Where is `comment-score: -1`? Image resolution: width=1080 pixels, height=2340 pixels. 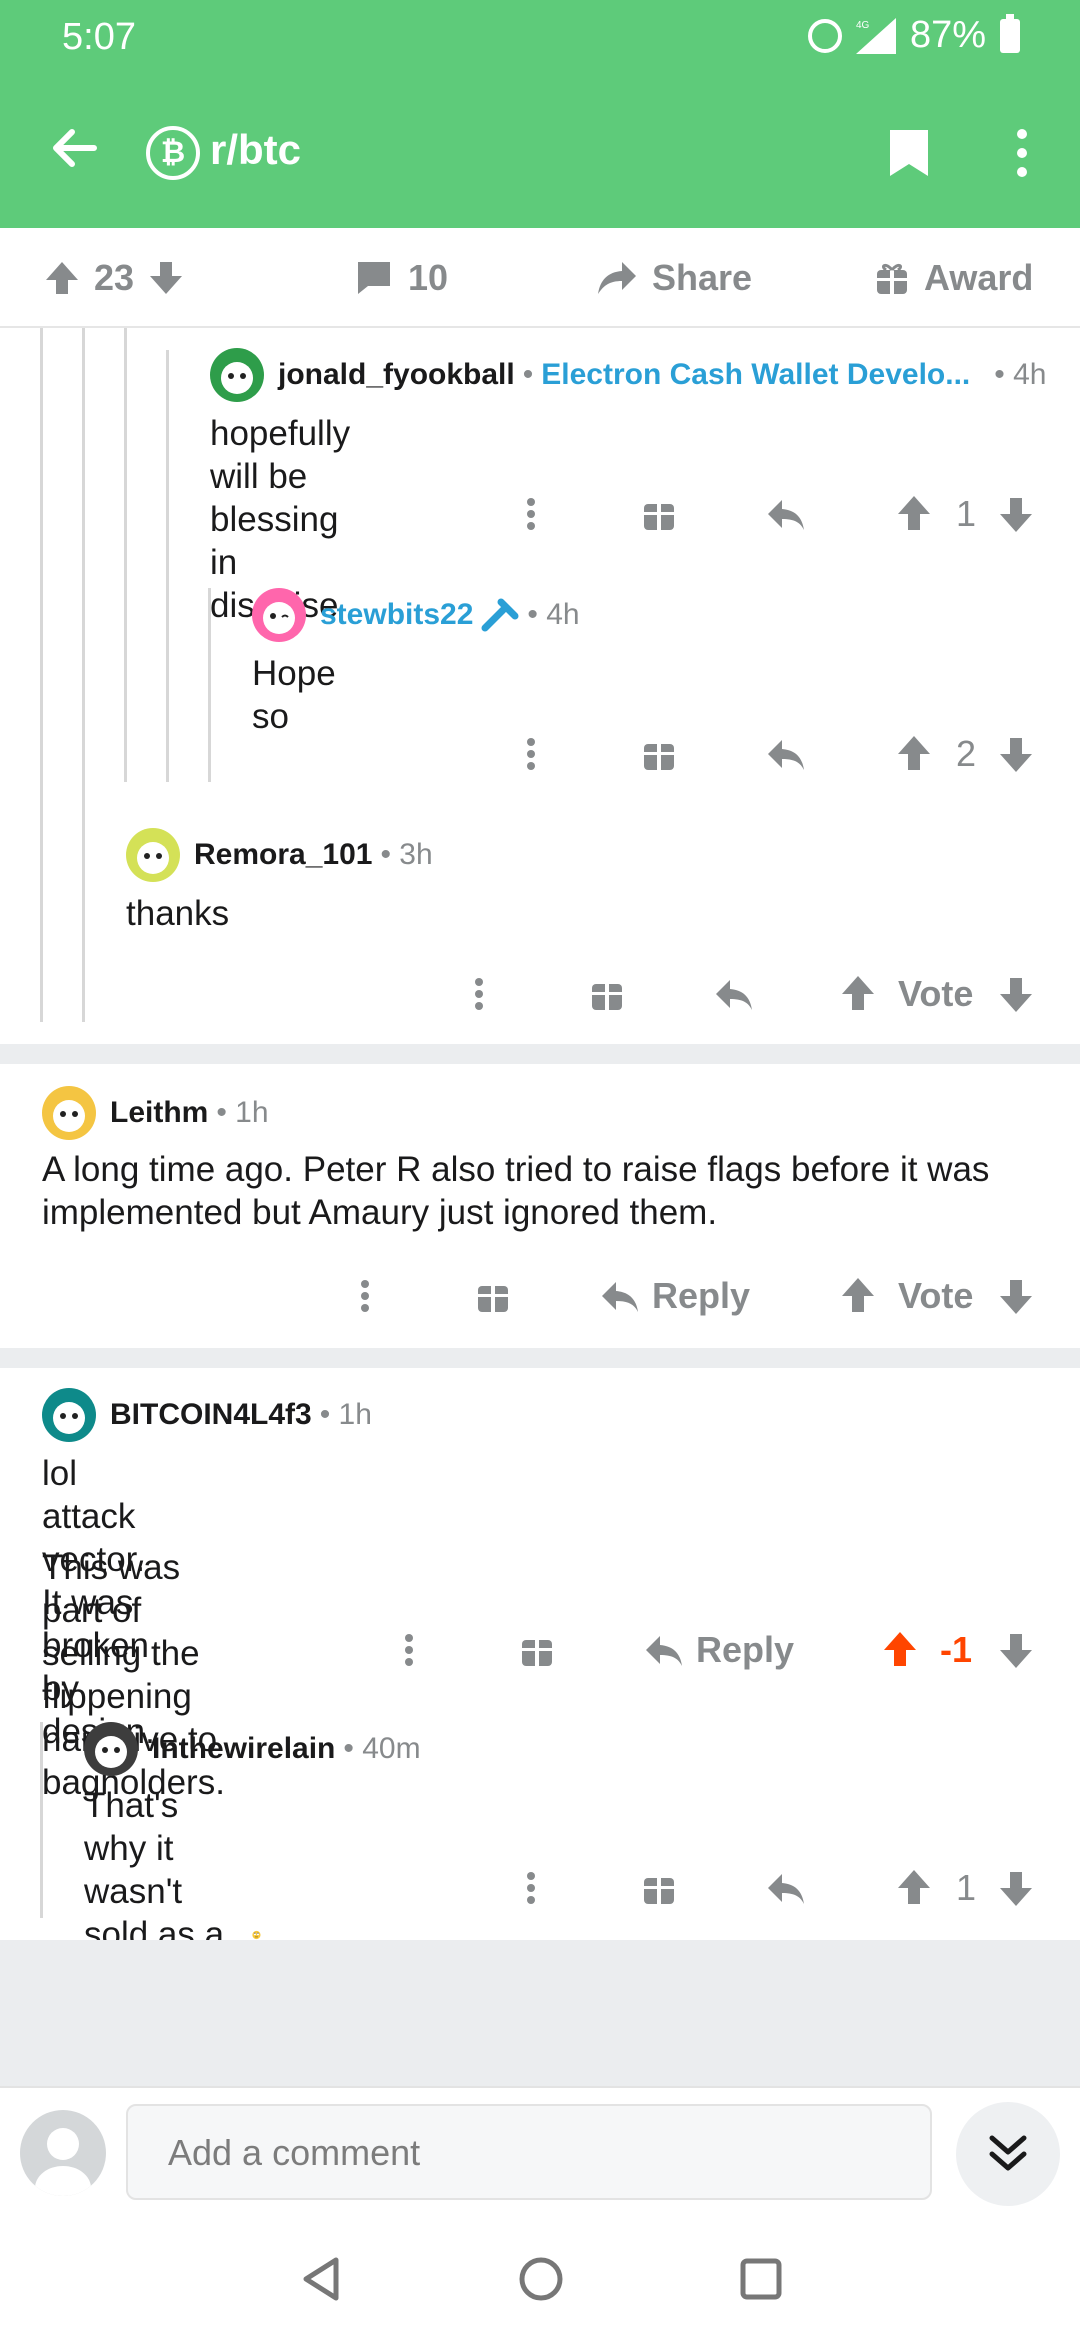 comment-score: -1 is located at coordinates (956, 1649).